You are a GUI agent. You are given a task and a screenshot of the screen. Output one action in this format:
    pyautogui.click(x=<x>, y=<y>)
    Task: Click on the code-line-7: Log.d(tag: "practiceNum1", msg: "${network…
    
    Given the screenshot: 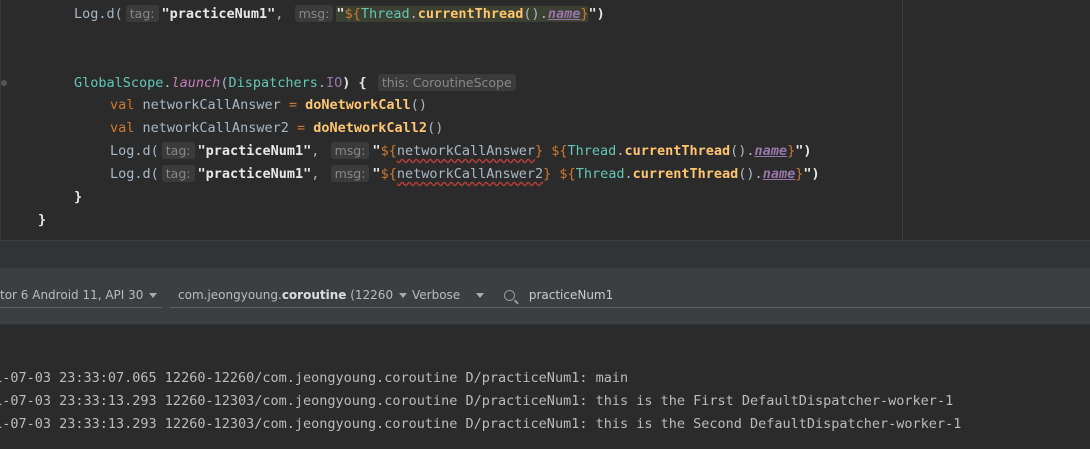 What is the action you would take?
    pyautogui.click(x=465, y=174)
    